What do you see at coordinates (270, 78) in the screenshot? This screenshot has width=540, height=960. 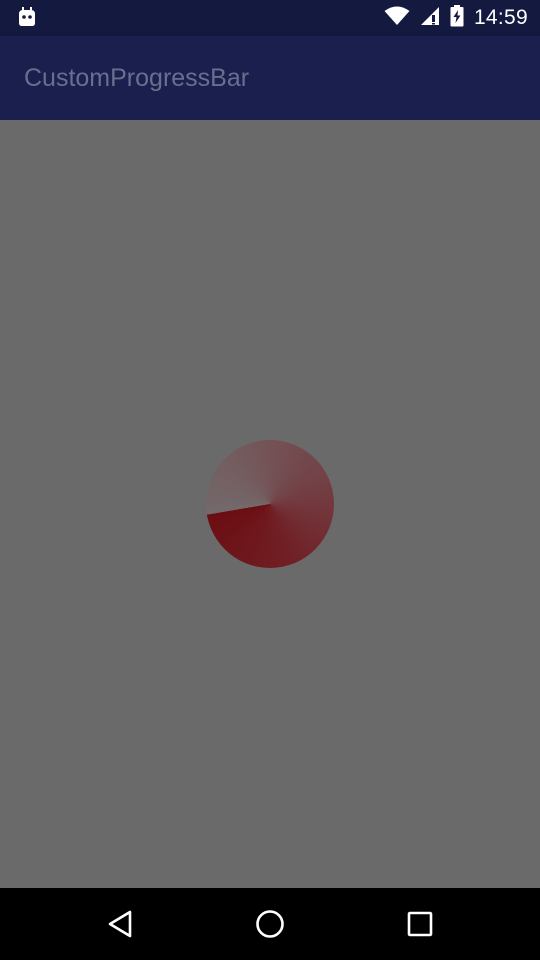 I see `app-bar: CustomProgressBar` at bounding box center [270, 78].